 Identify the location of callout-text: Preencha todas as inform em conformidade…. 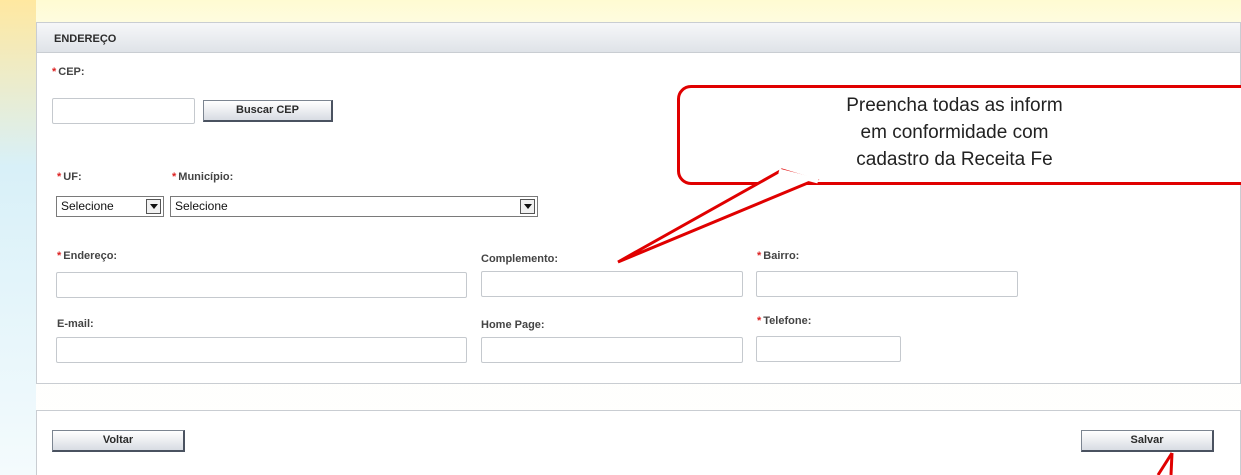
(959, 137).